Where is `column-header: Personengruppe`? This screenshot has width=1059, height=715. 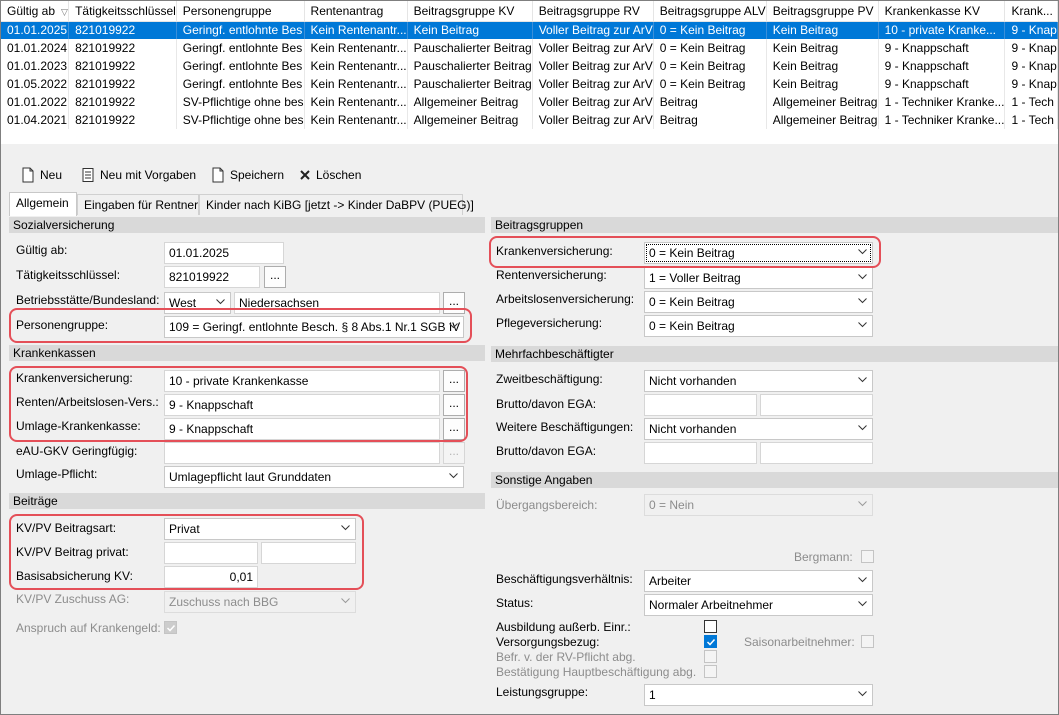 column-header: Personengruppe is located at coordinates (240, 11).